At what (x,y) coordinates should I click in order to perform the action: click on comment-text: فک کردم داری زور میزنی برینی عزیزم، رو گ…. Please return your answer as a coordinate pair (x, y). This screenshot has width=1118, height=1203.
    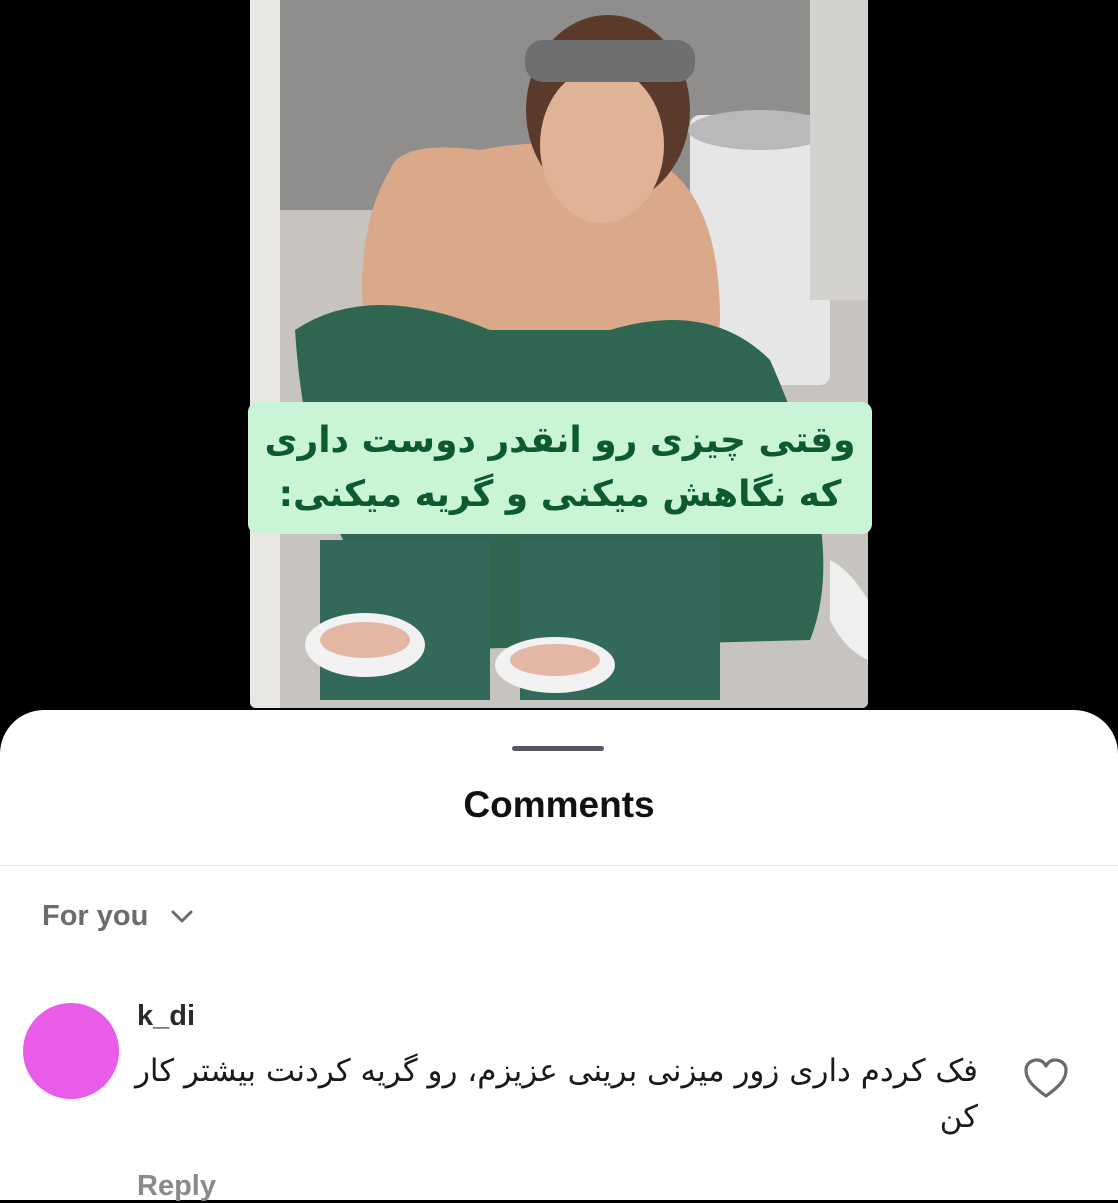
    Looking at the image, I should click on (556, 1094).